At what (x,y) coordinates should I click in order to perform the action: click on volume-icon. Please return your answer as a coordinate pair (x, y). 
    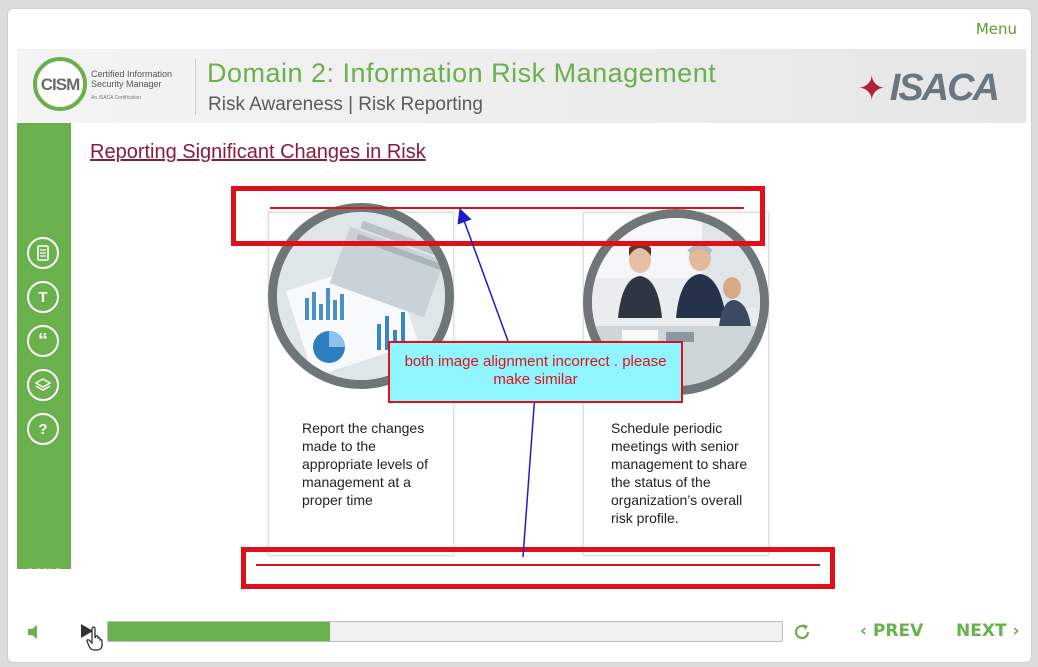
    Looking at the image, I should click on (35, 634).